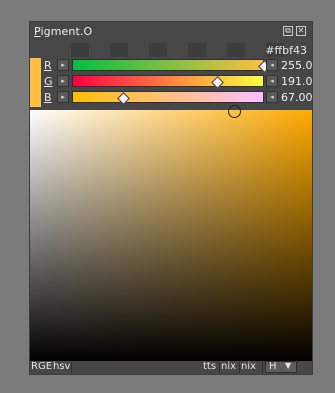  Describe the element at coordinates (41, 366) in the screenshot. I see `tab-rgb: RGE` at that location.